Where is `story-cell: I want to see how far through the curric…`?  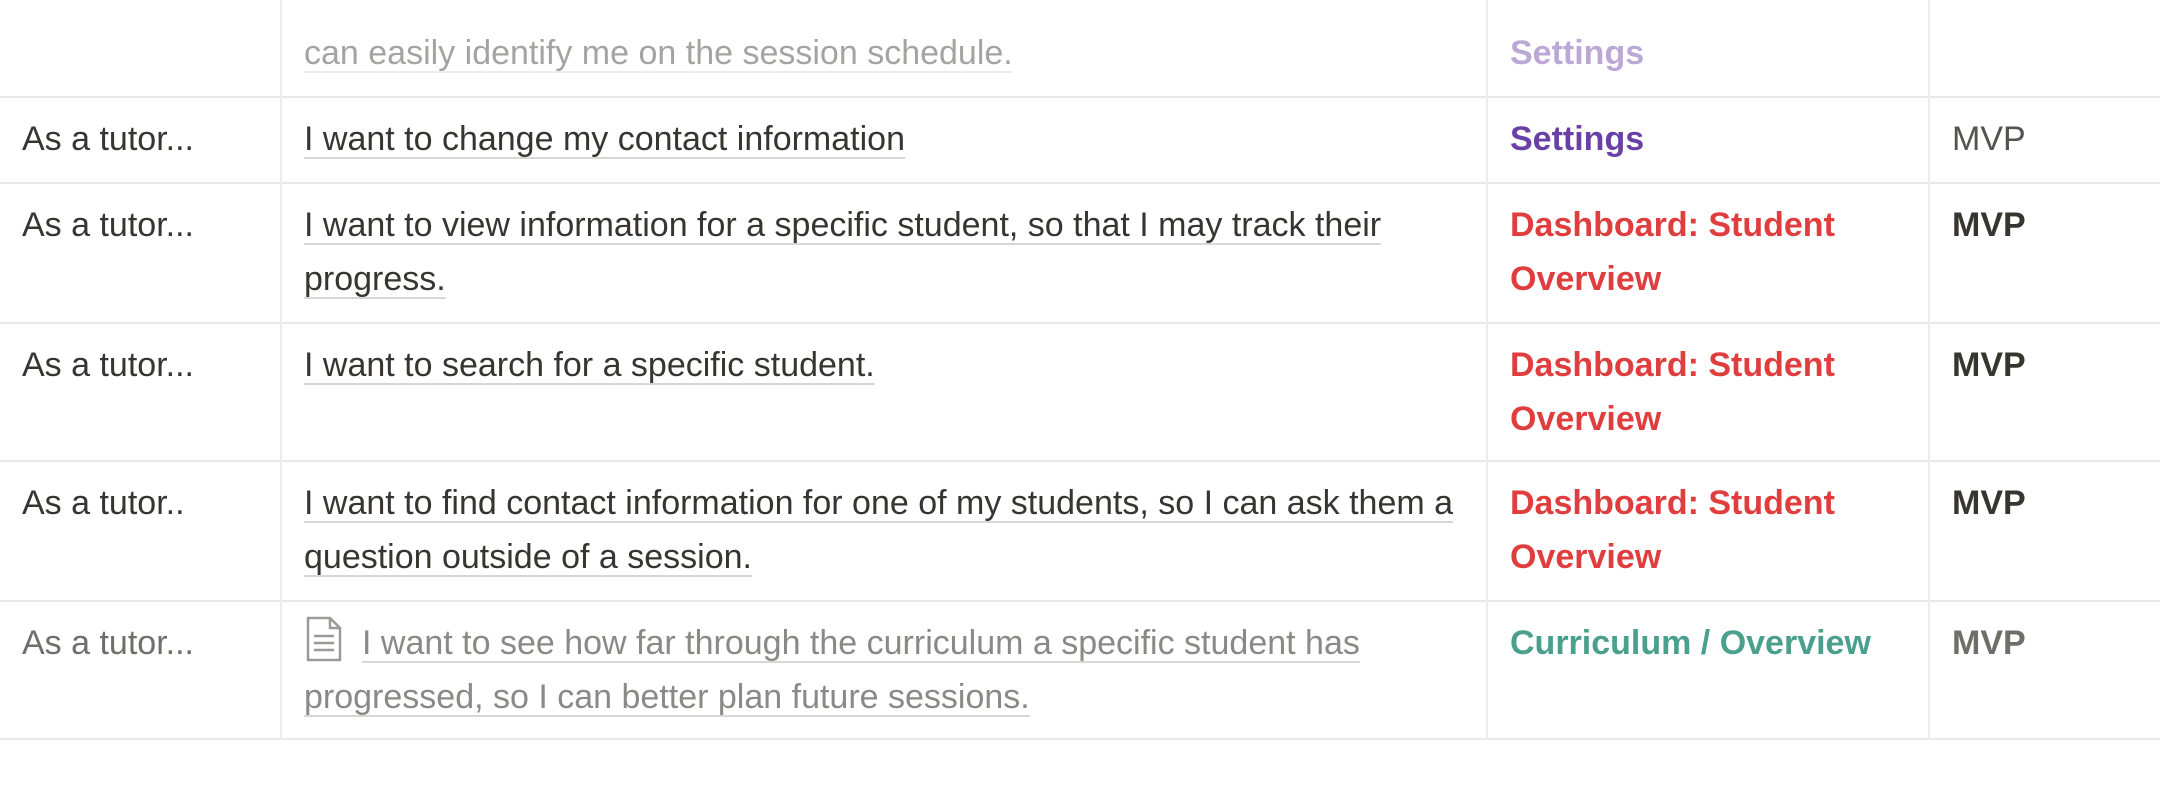 story-cell: I want to see how far through the curric… is located at coordinates (883, 669).